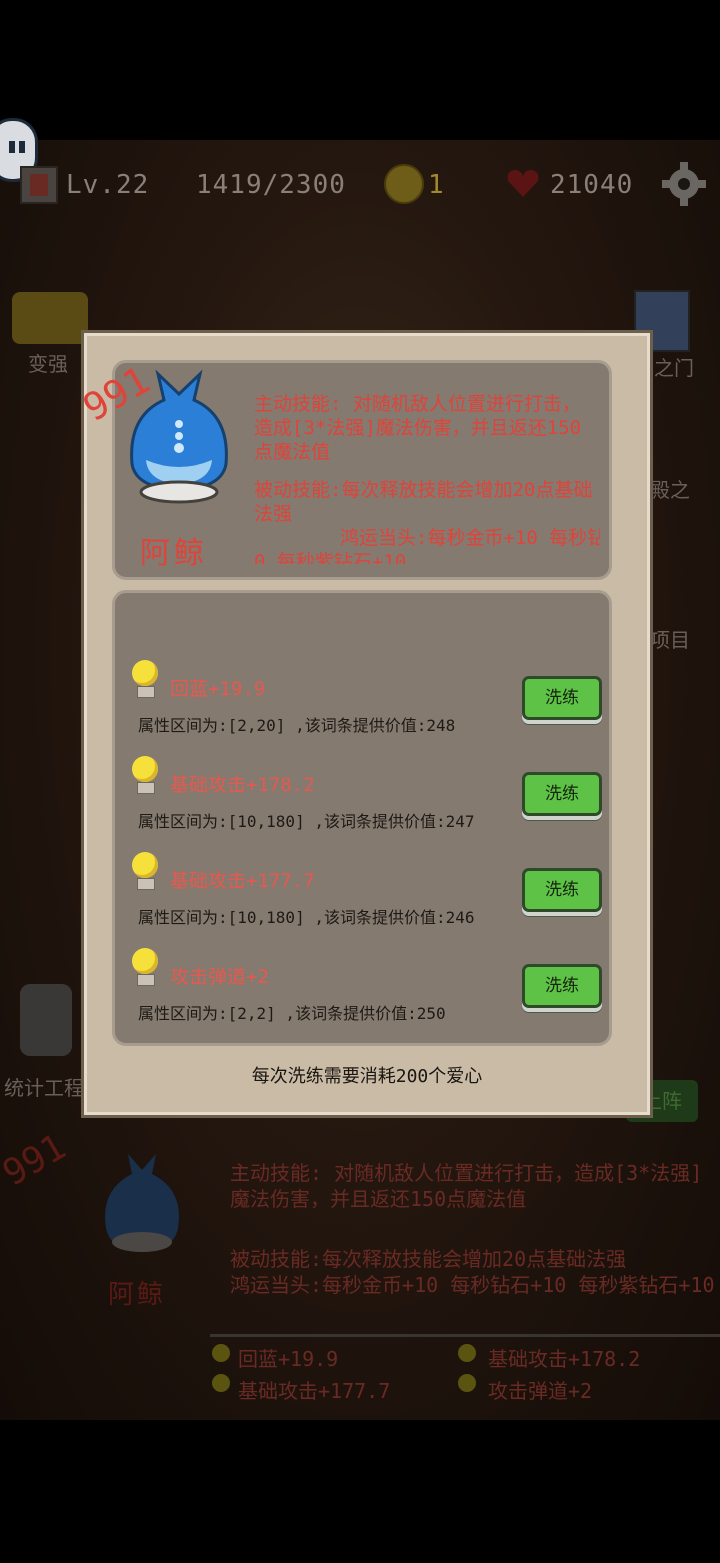 The image size is (720, 1563). I want to click on coin-count: 1, so click(436, 185).